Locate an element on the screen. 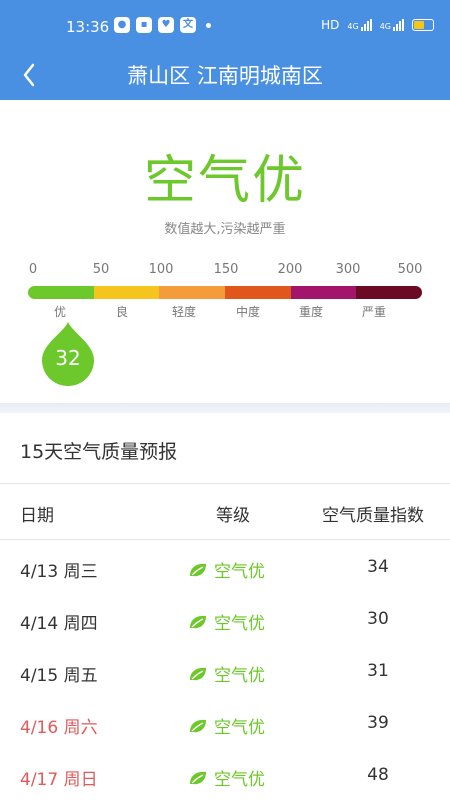 Image resolution: width=450 pixels, height=803 pixels. scale-tick: 150 is located at coordinates (226, 269).